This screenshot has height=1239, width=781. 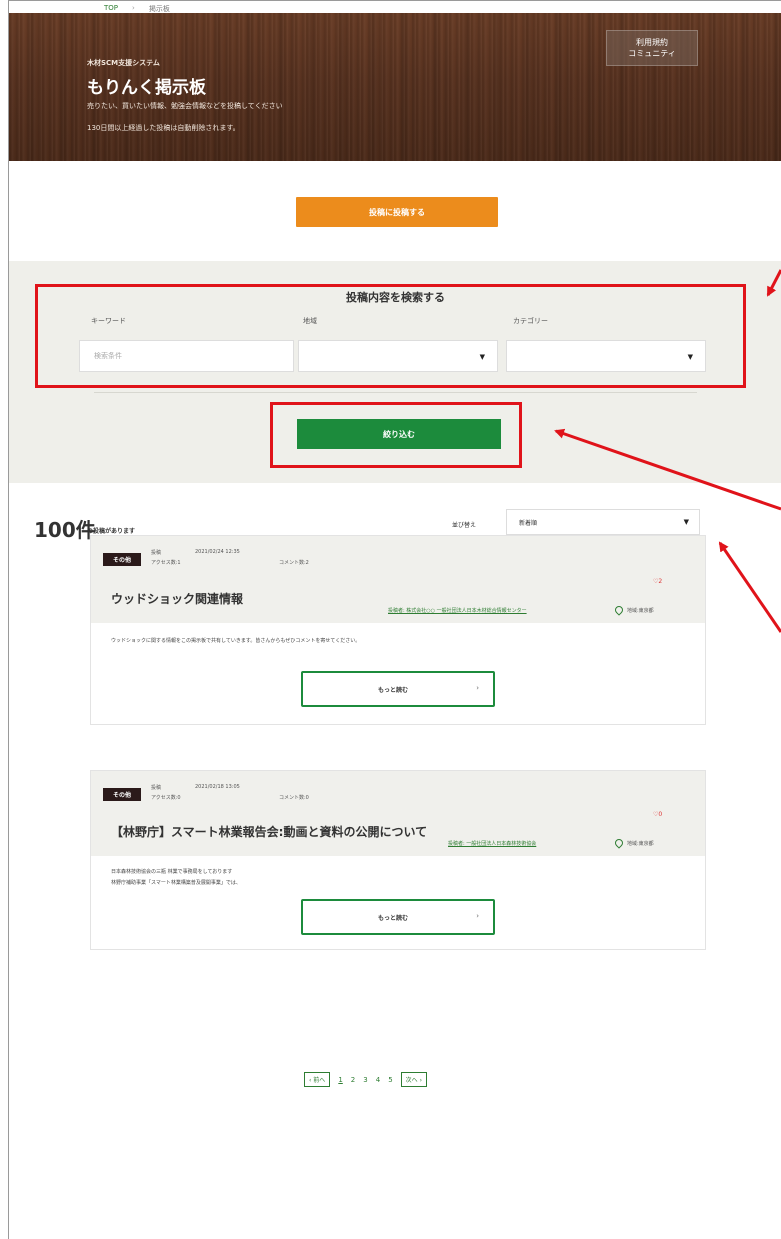 I want to click on annotation-box-filter-button, so click(x=396, y=435).